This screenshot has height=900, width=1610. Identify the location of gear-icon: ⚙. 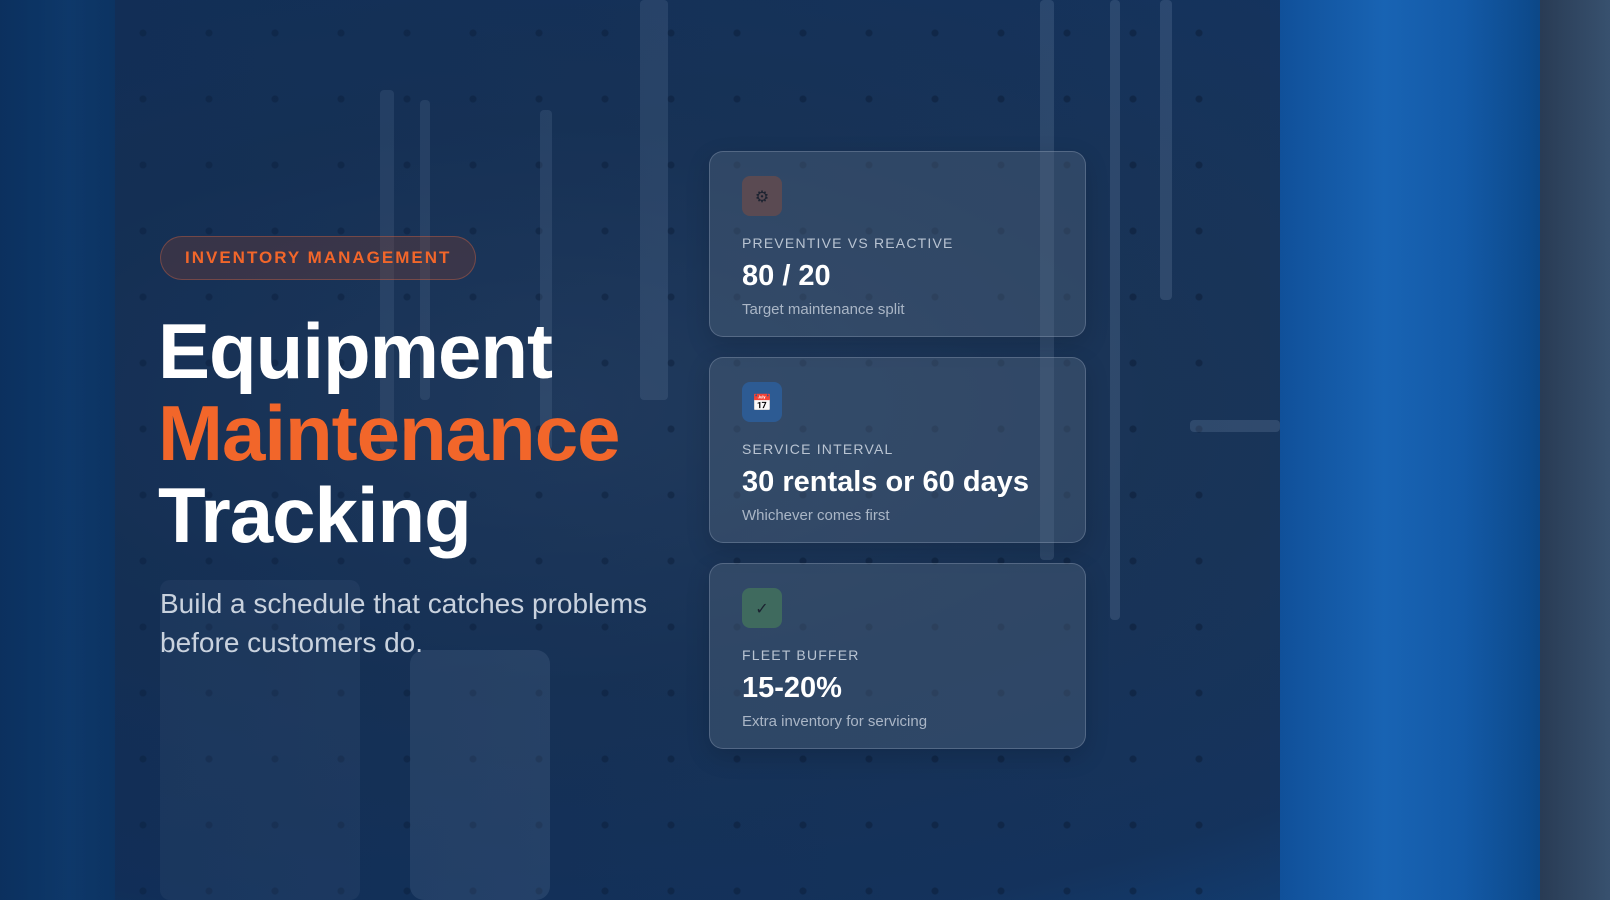
(762, 196).